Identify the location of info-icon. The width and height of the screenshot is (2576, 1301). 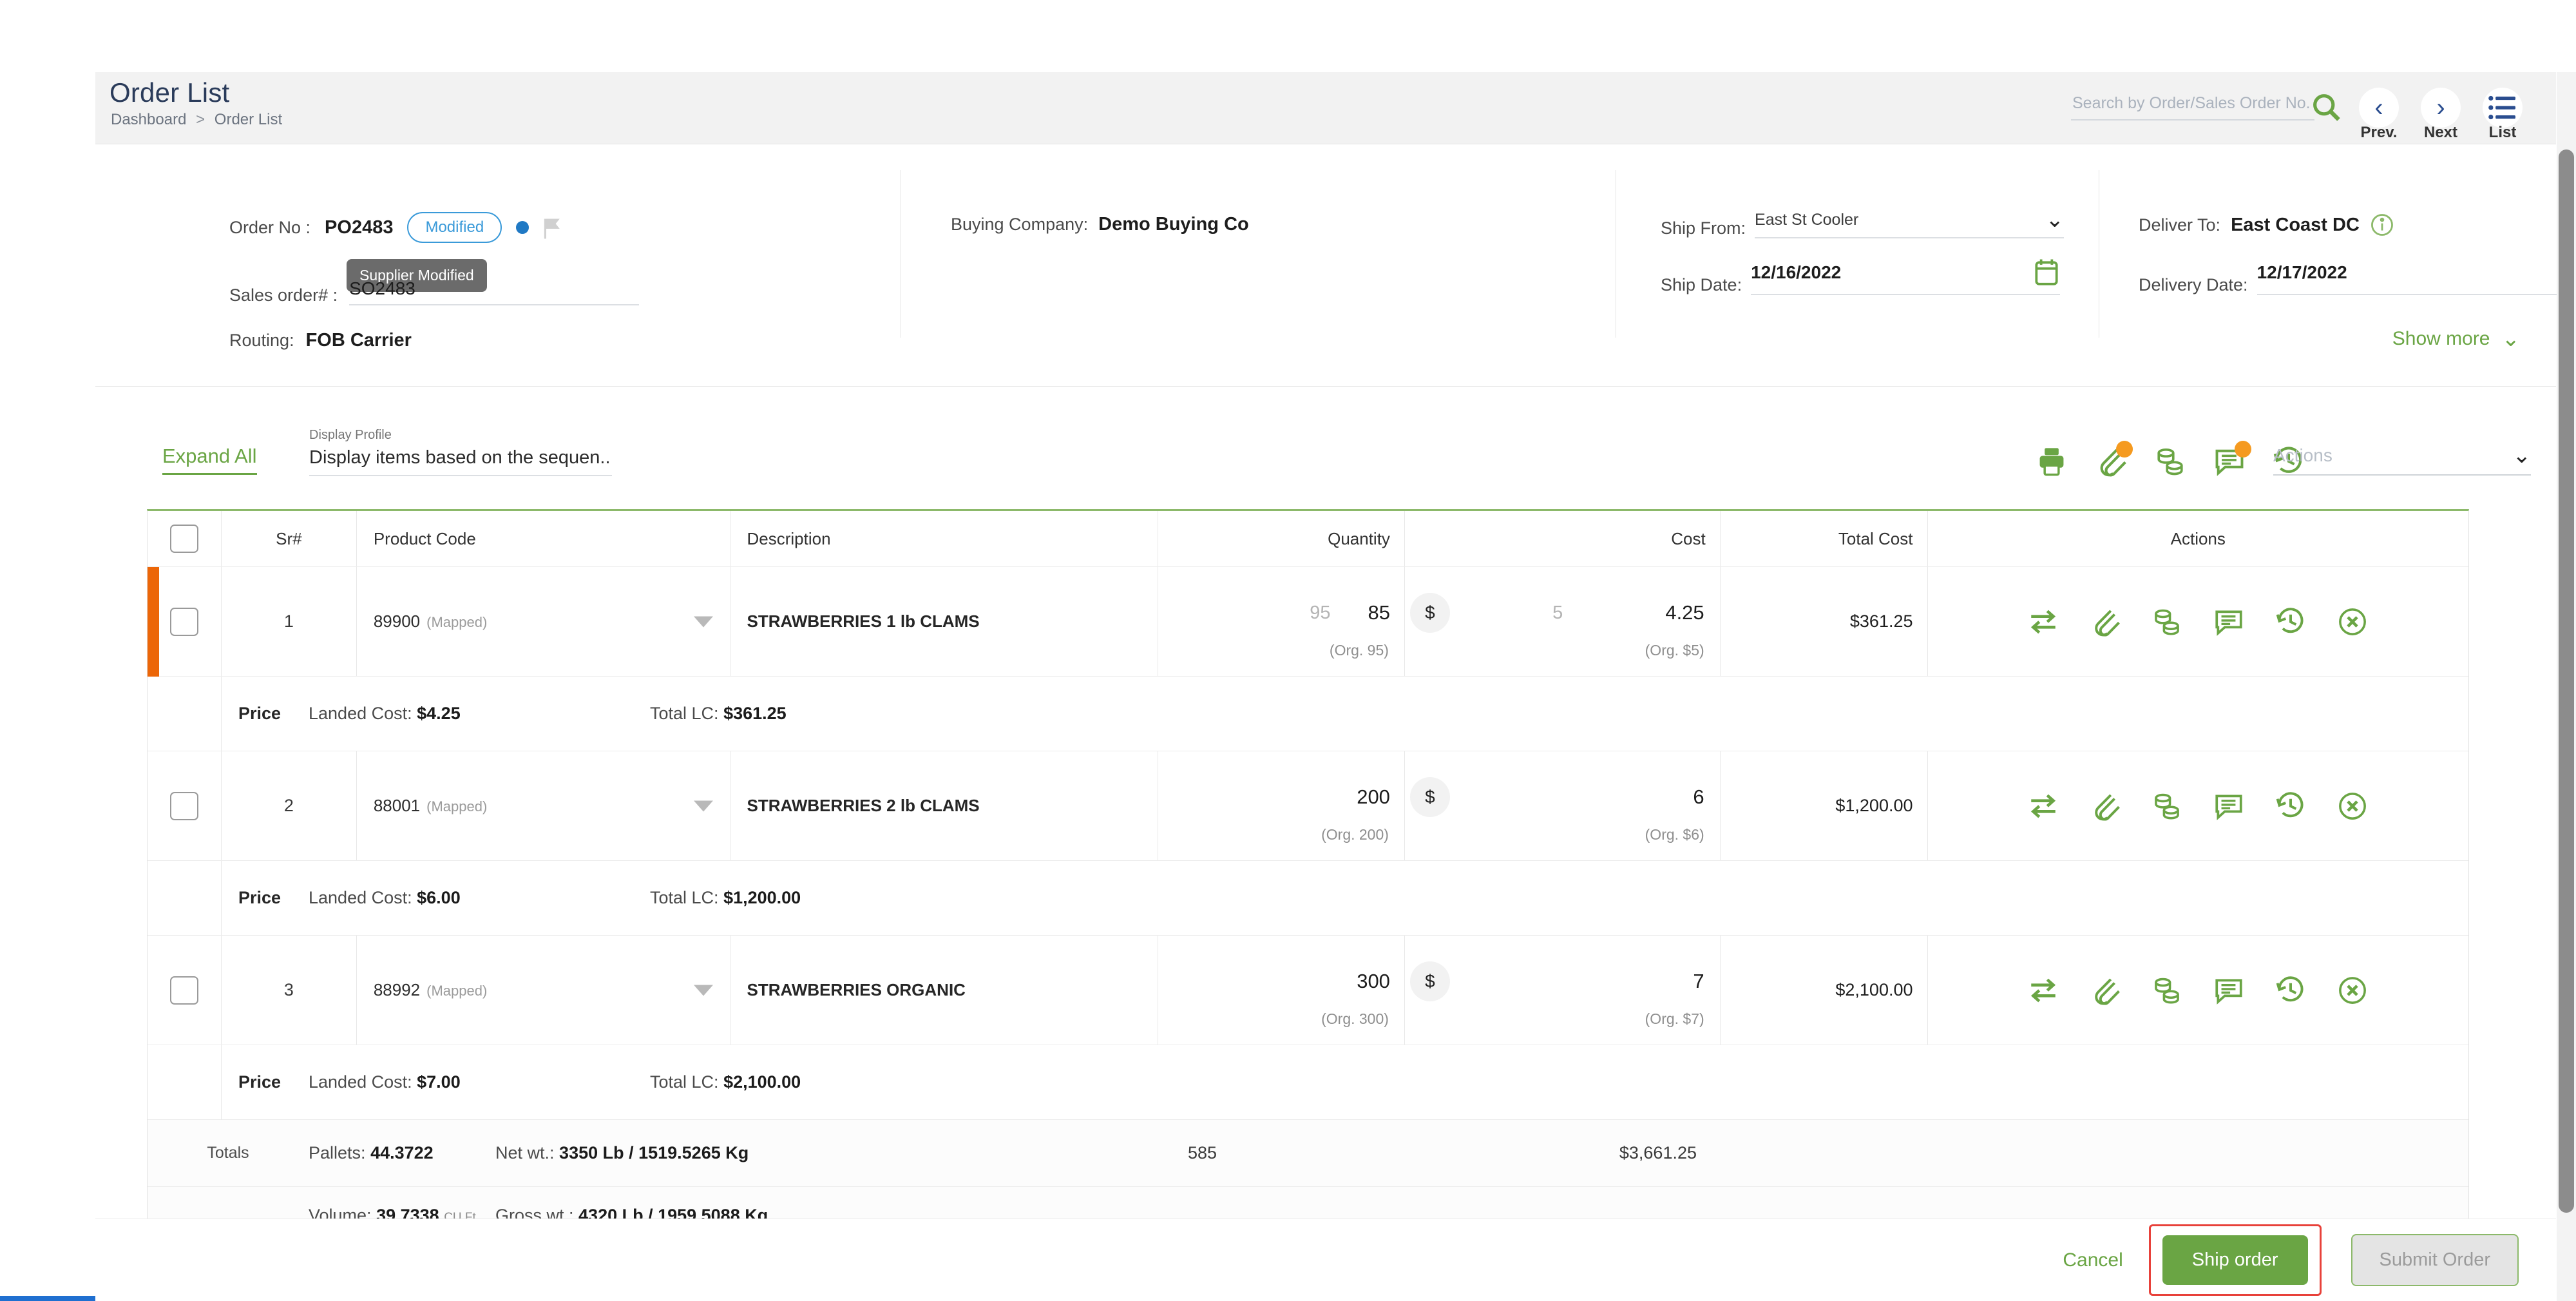
(2382, 225).